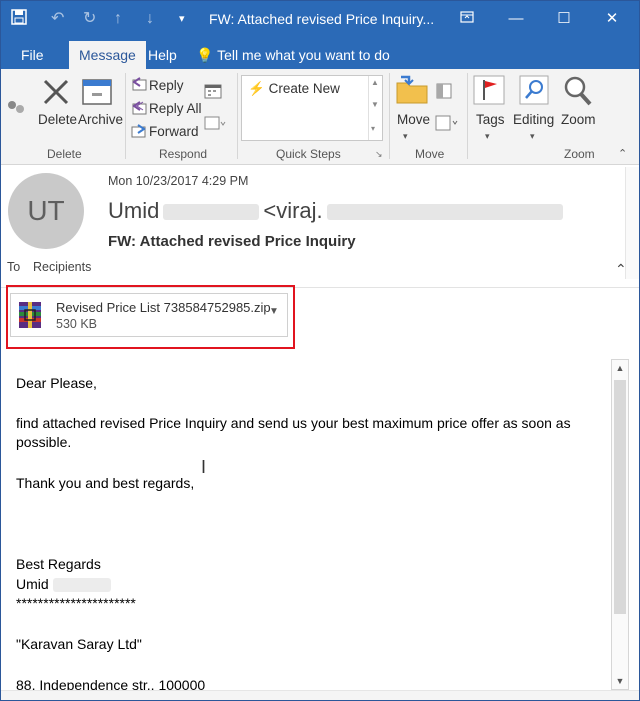  What do you see at coordinates (166, 86) in the screenshot?
I see `reply-button: Reply` at bounding box center [166, 86].